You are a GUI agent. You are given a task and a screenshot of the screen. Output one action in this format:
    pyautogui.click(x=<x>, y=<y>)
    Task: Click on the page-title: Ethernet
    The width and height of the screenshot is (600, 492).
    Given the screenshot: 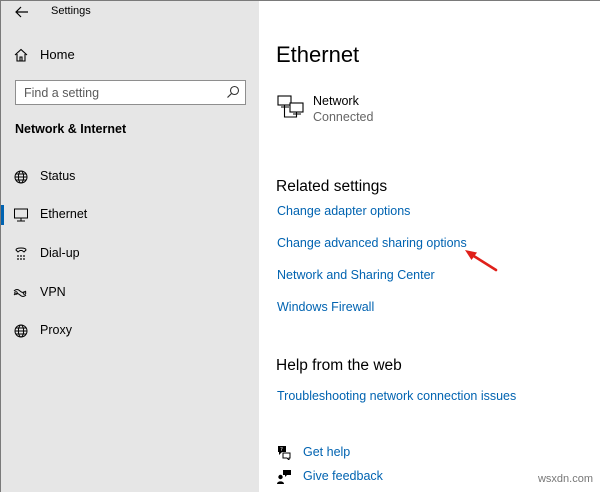 What is the action you would take?
    pyautogui.click(x=318, y=54)
    